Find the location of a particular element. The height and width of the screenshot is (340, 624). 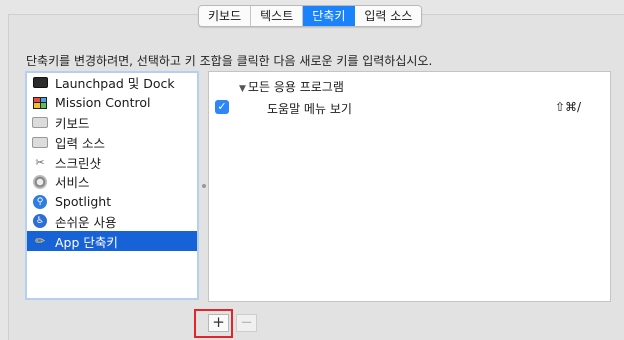

gear-icon is located at coordinates (40, 181).